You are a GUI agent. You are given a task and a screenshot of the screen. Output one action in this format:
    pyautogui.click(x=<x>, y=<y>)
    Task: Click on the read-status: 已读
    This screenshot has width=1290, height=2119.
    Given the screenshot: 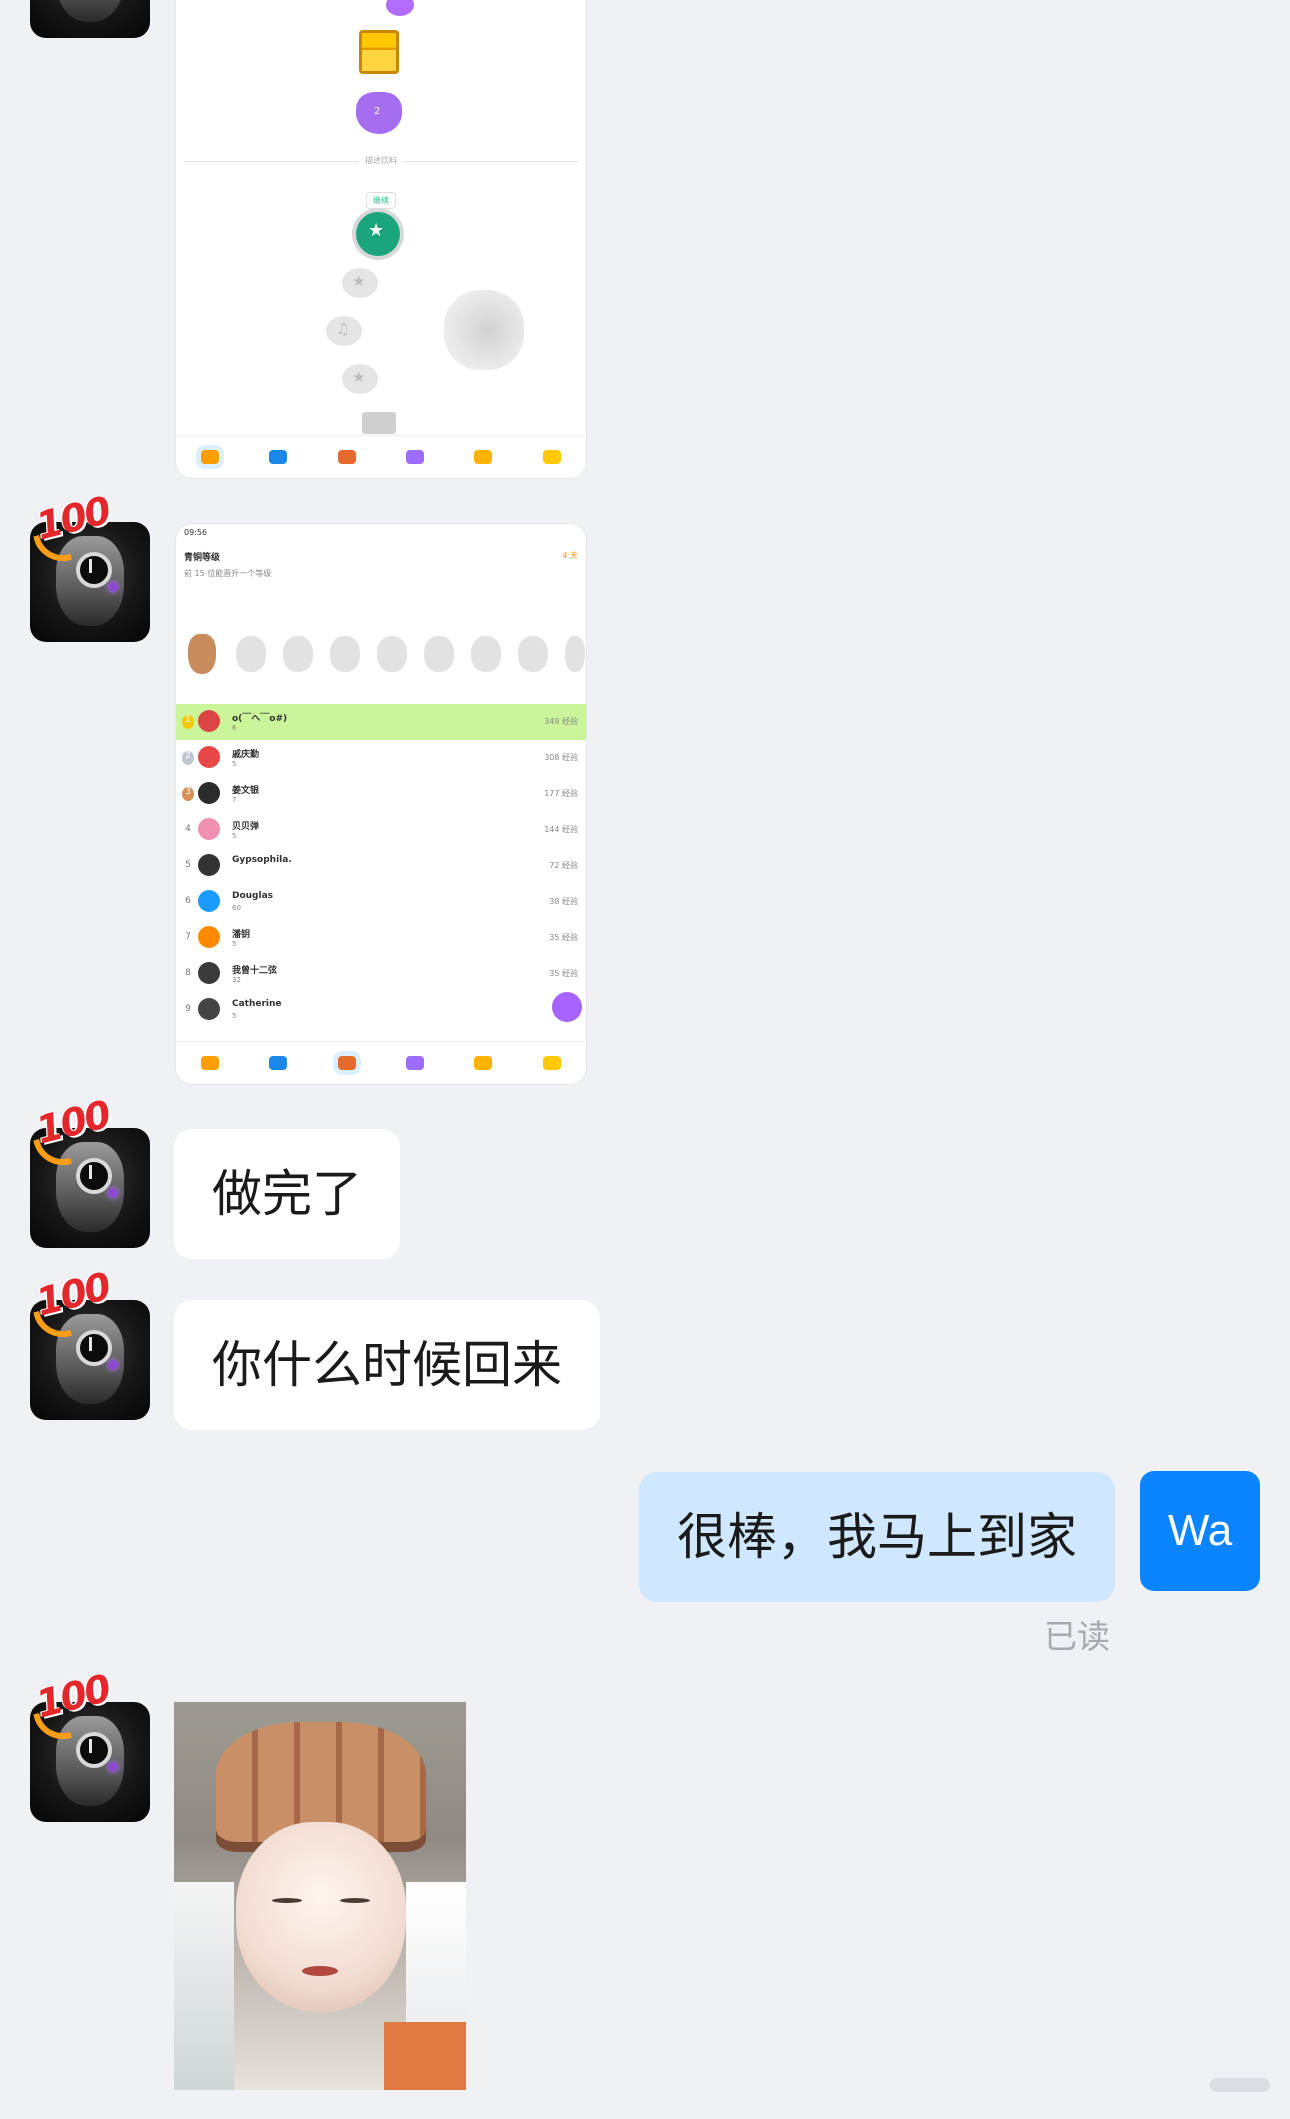 What is the action you would take?
    pyautogui.click(x=1077, y=1636)
    